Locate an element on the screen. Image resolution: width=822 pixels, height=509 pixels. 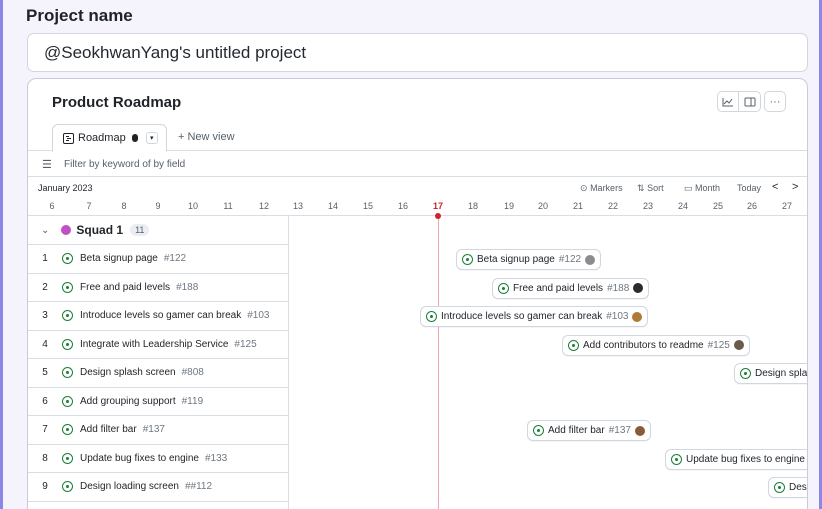
table-row: 1 Beta signup page #122 is located at coordinates (158, 259).